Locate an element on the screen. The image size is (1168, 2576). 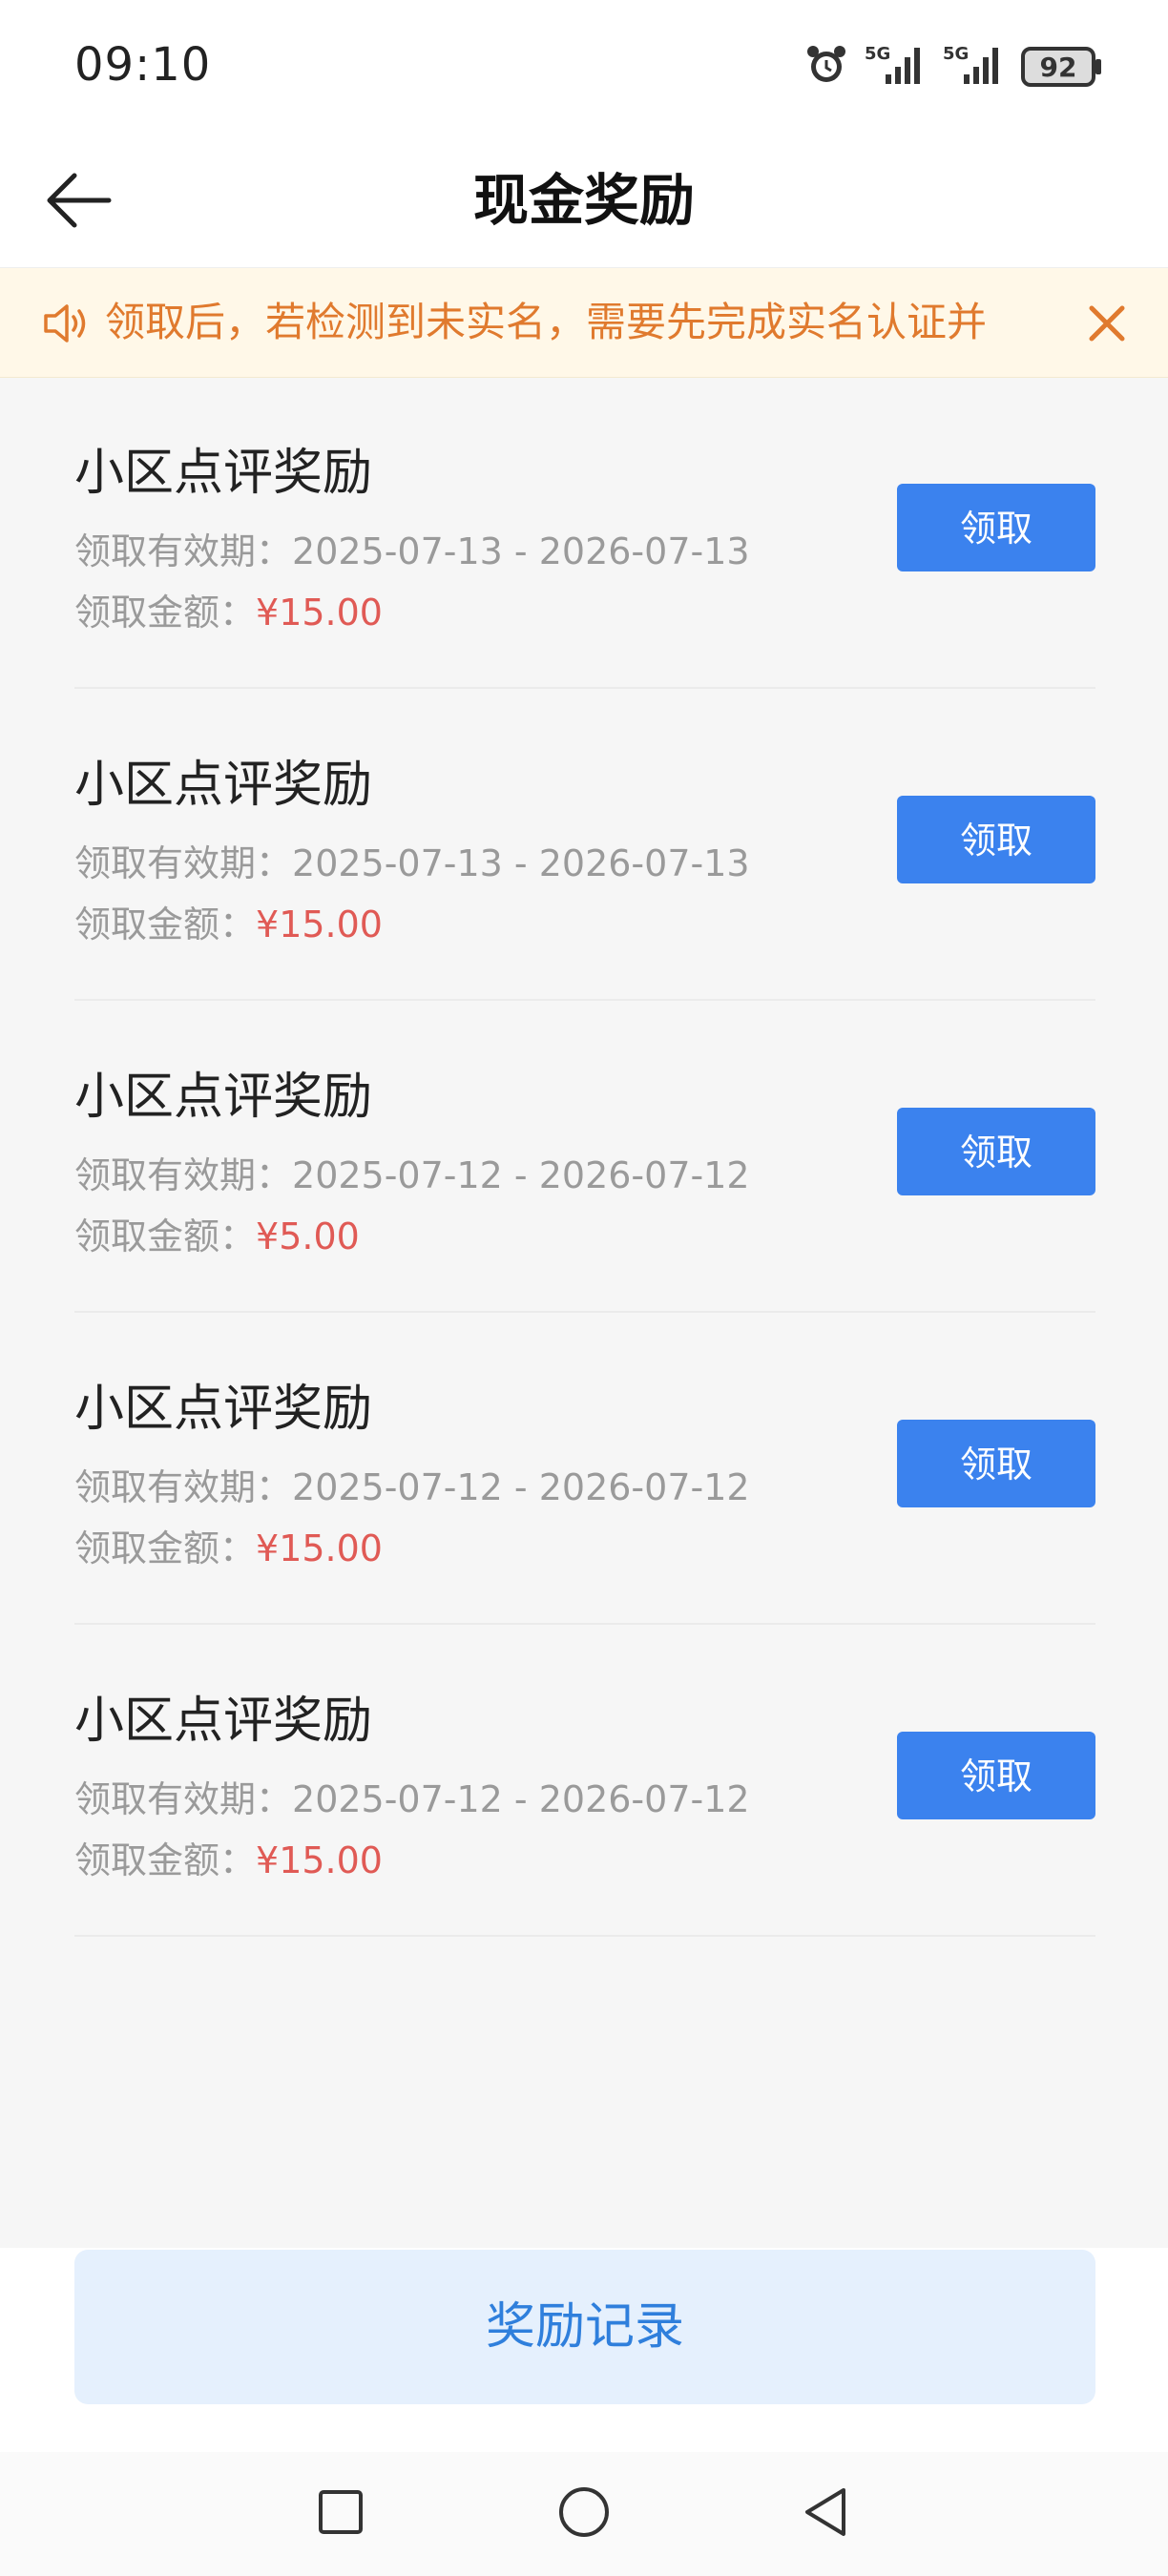
circle-icon is located at coordinates (584, 2512).